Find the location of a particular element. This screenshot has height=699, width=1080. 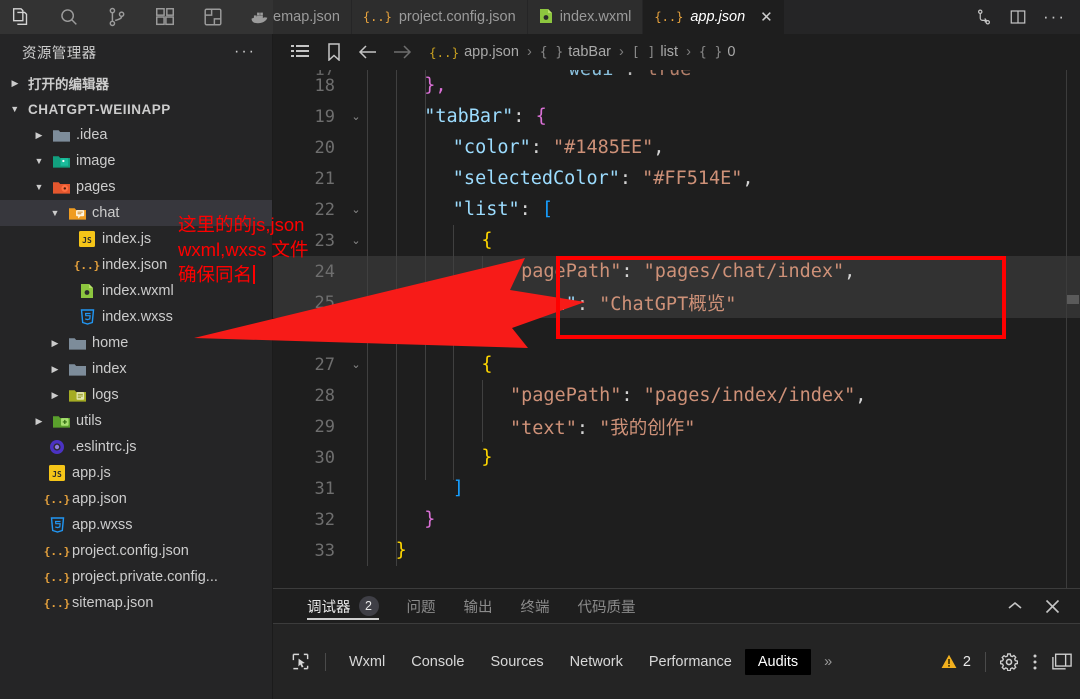

scrollbar-thumb is located at coordinates (1073, 299).